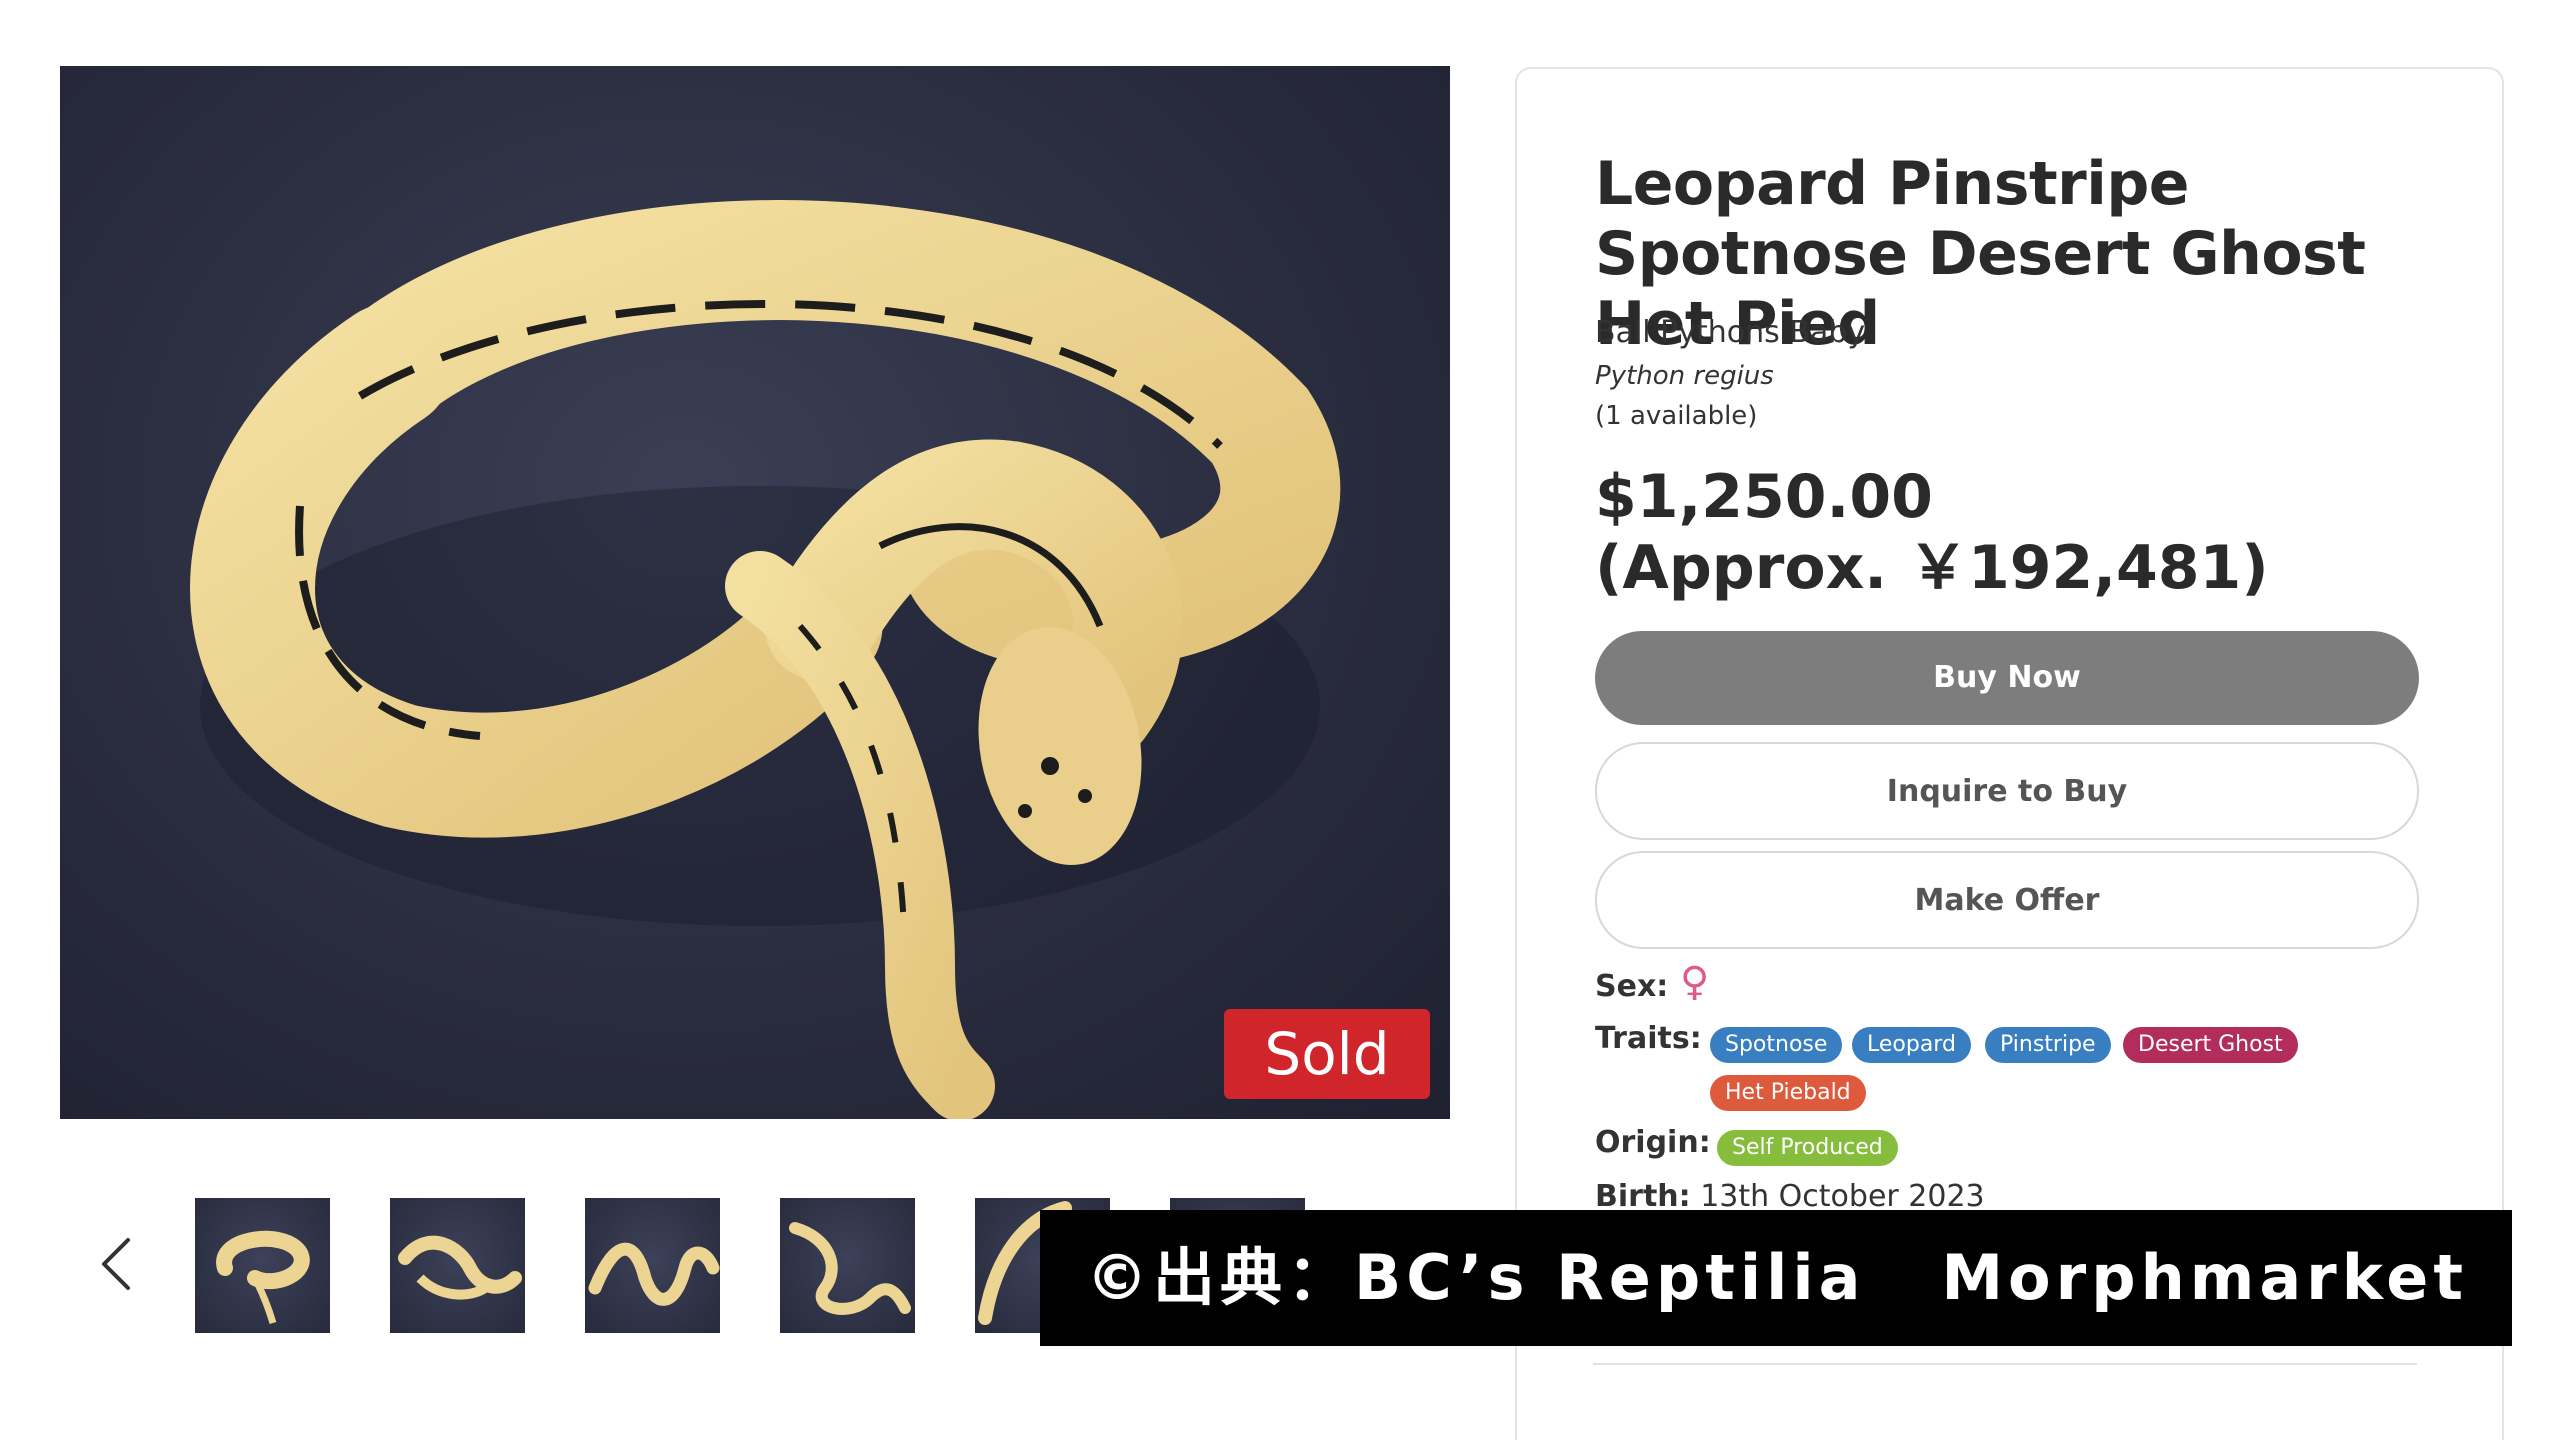  I want to click on price-approx-jpy: (Approx. ￥192,481), so click(1932, 568).